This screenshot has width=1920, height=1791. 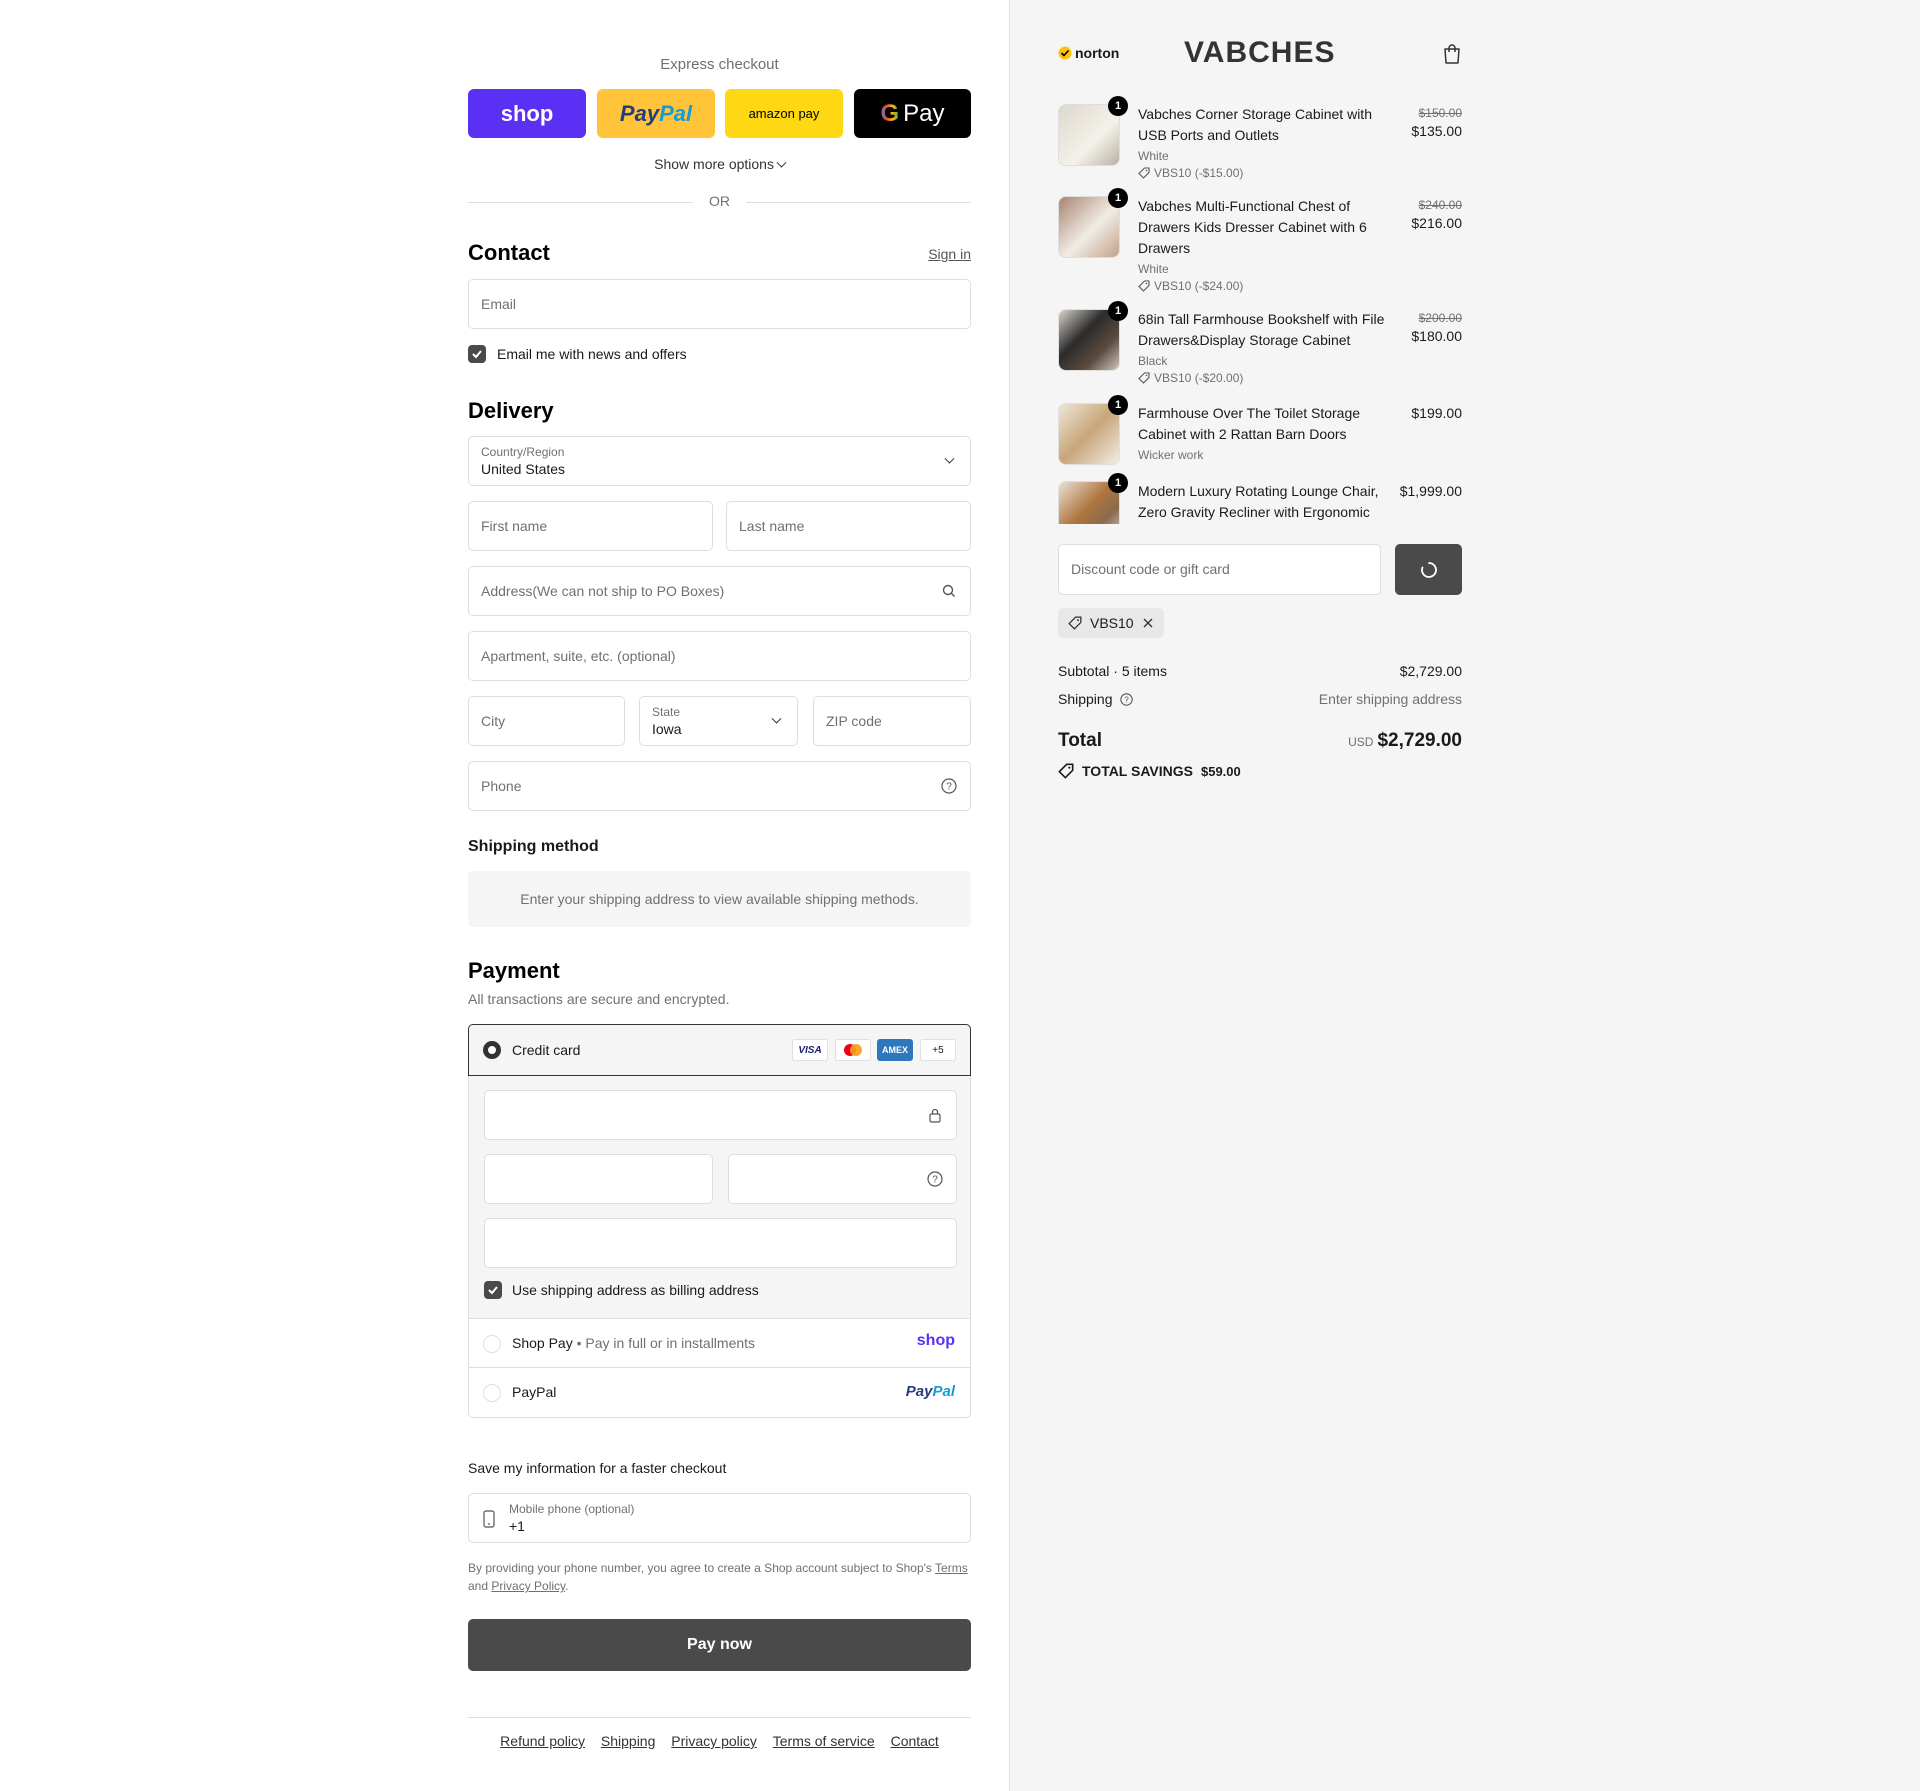 What do you see at coordinates (719, 164) in the screenshot?
I see `show-more-options-link: Show more options` at bounding box center [719, 164].